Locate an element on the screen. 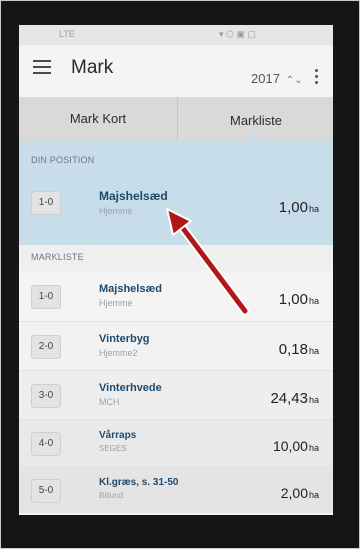  year-value: 2017 is located at coordinates (265, 78).